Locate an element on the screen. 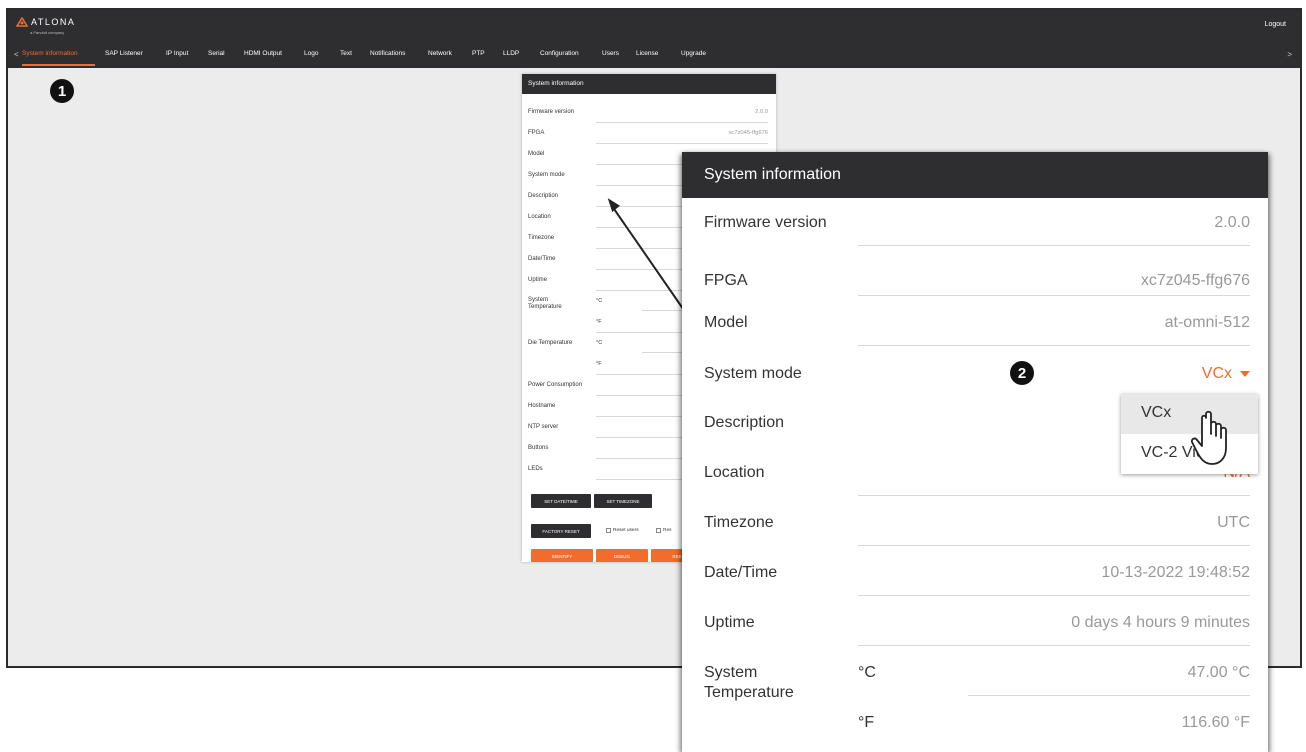  row-label-hostname: Hostname is located at coordinates (542, 406).